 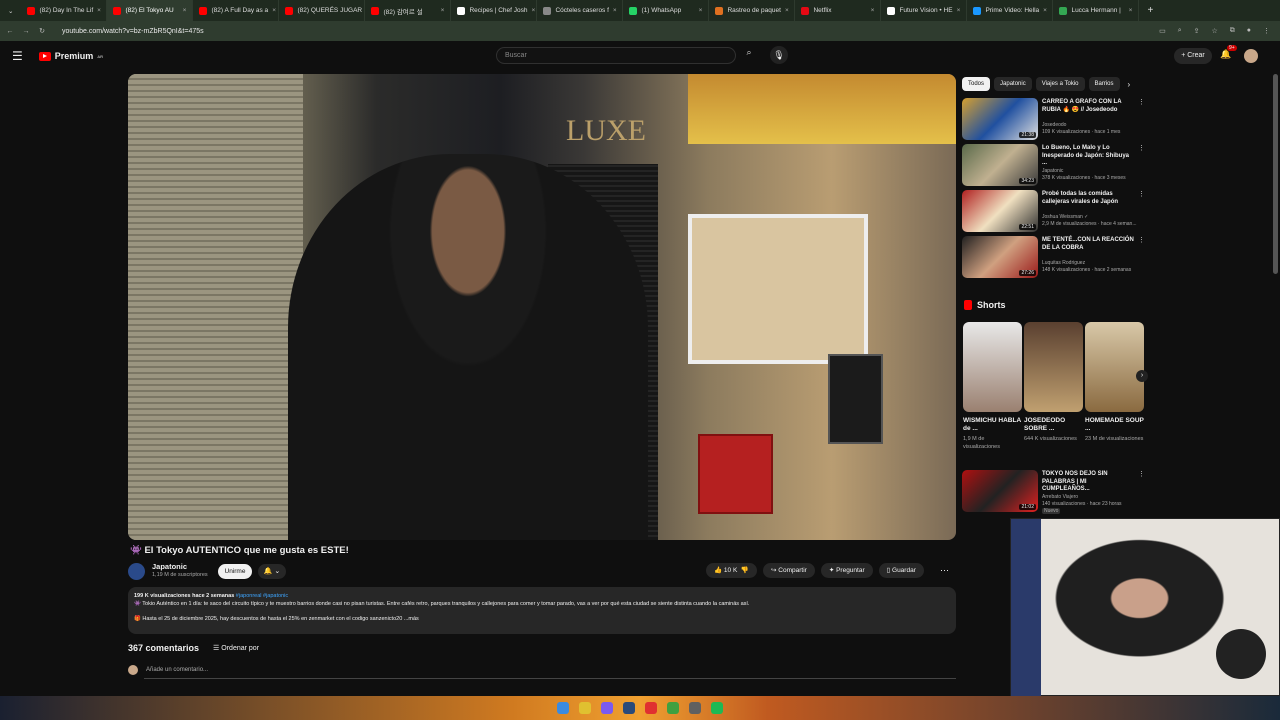 I want to click on leaf-icon, so click(x=673, y=708).